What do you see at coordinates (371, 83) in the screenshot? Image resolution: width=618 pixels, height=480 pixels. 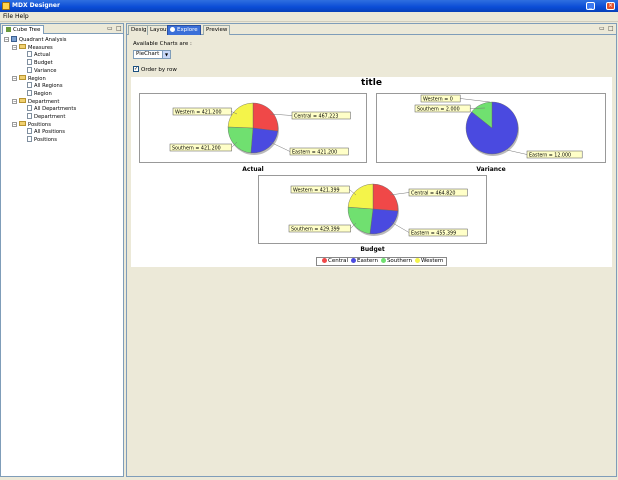 I see `chart-title: title` at bounding box center [371, 83].